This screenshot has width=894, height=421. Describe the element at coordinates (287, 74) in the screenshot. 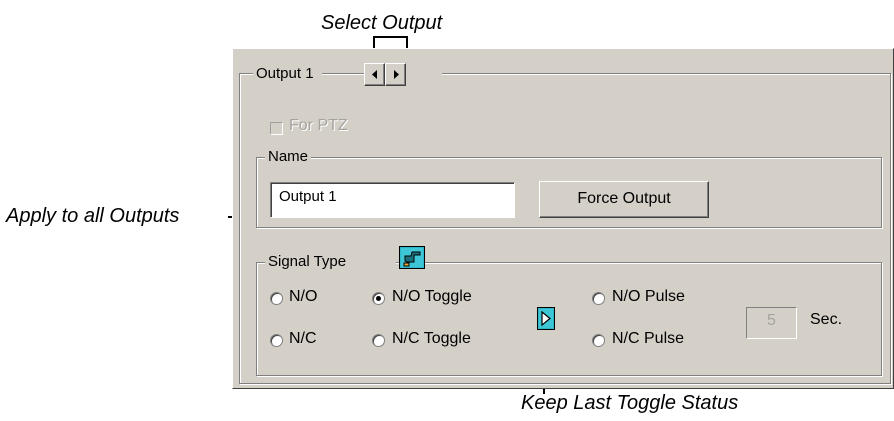

I see `output-label: Output 1` at that location.